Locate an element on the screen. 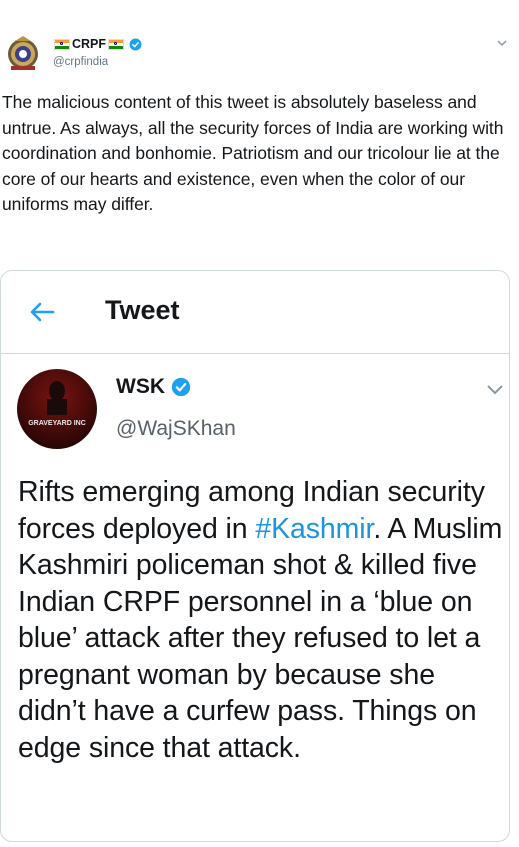  author-name: WSK is located at coordinates (153, 387).